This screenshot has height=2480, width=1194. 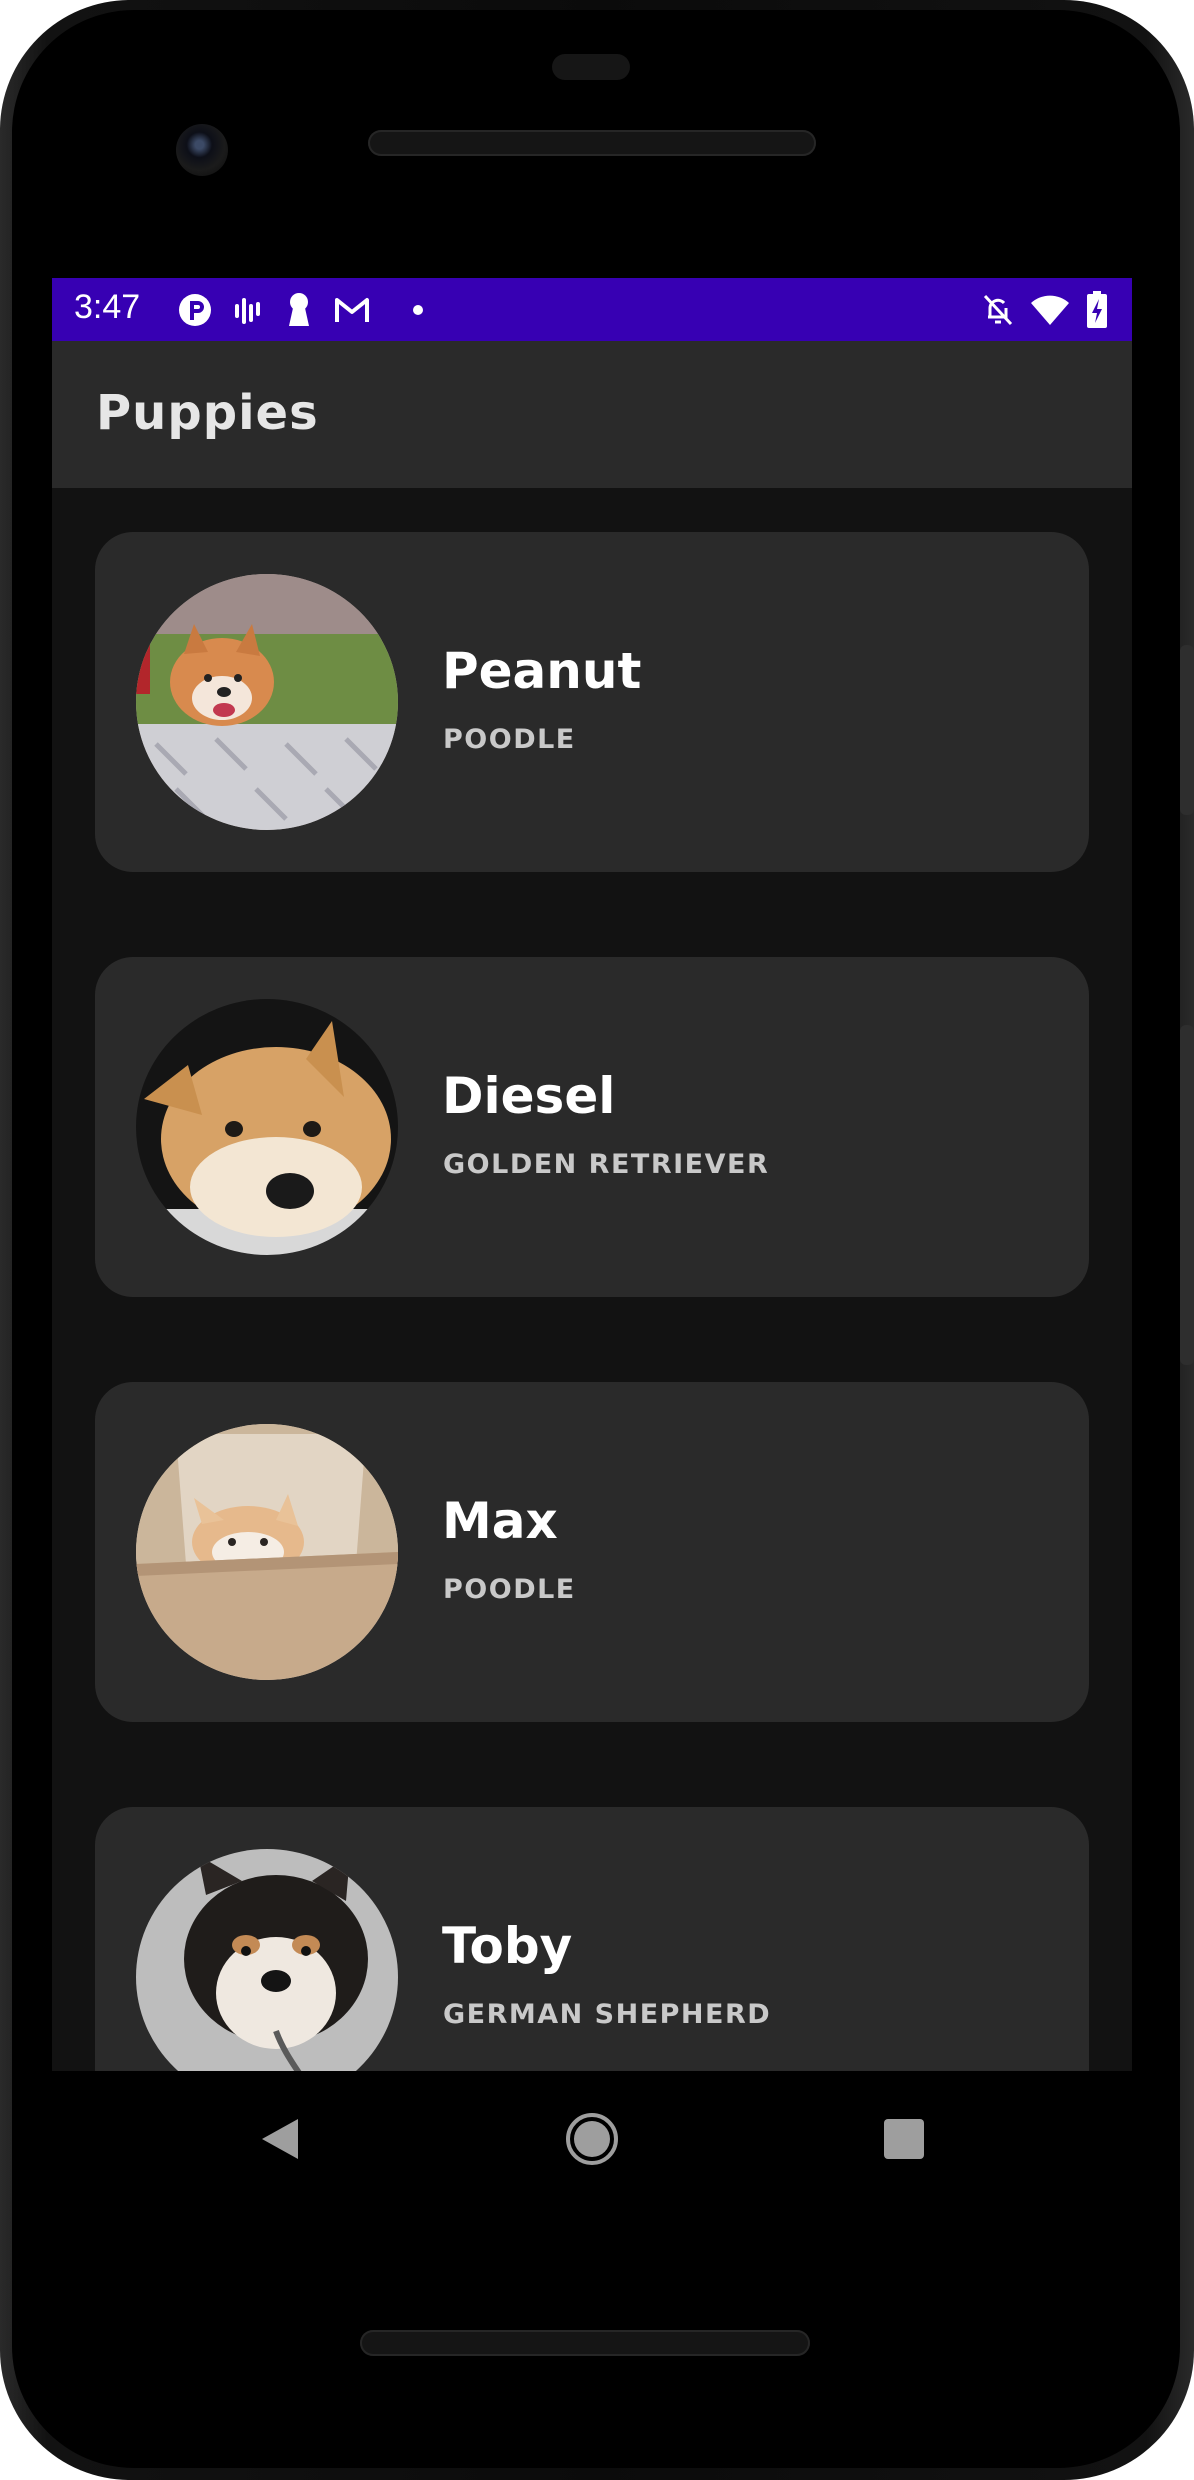 What do you see at coordinates (107, 307) in the screenshot?
I see `status-time: 3:47` at bounding box center [107, 307].